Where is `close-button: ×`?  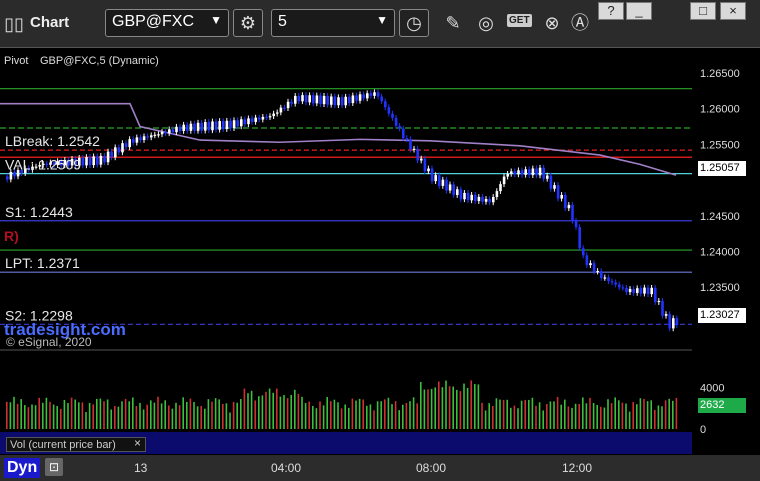
close-button: × is located at coordinates (733, 11).